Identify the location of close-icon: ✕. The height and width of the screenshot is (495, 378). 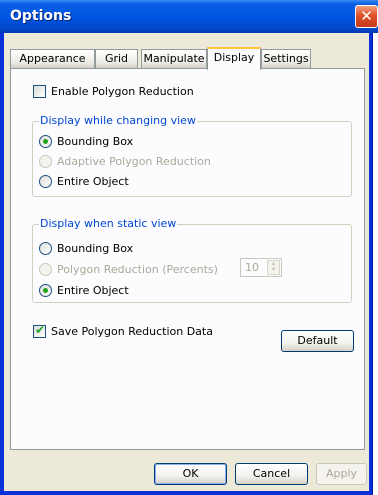
(366, 16).